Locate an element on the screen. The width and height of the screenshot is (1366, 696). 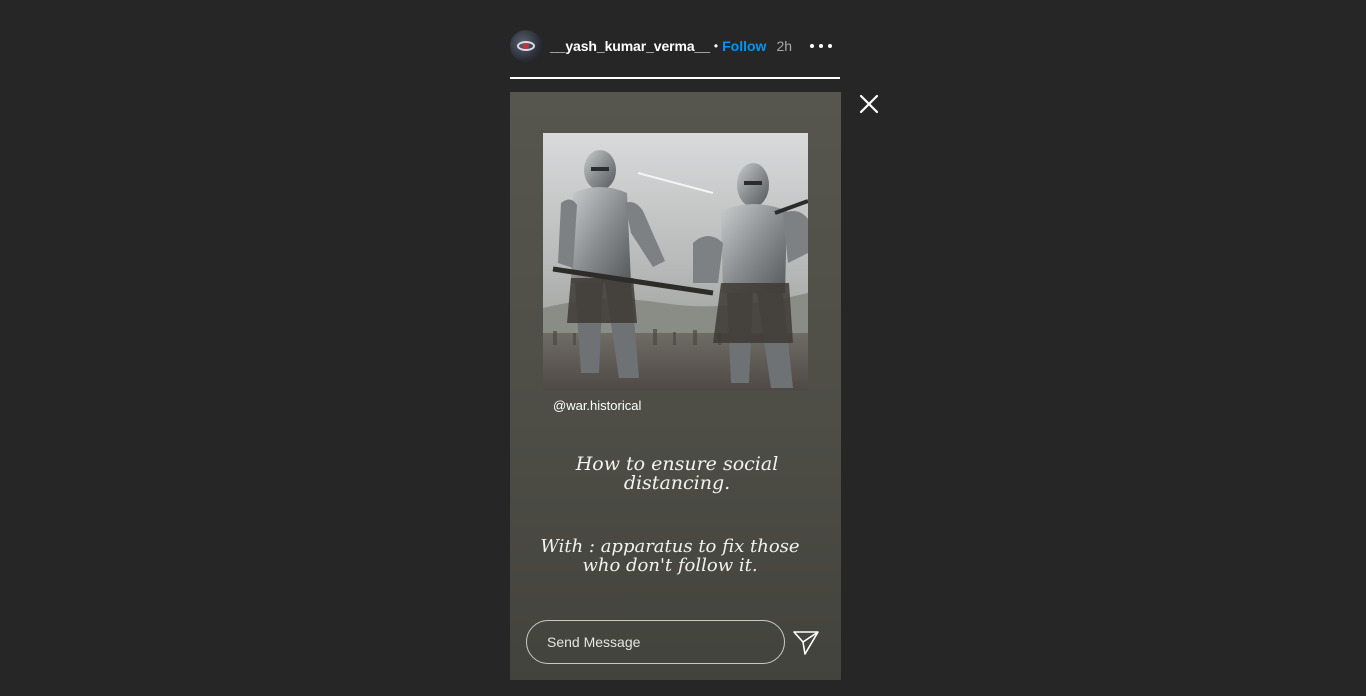
story-progress-fill is located at coordinates (675, 78).